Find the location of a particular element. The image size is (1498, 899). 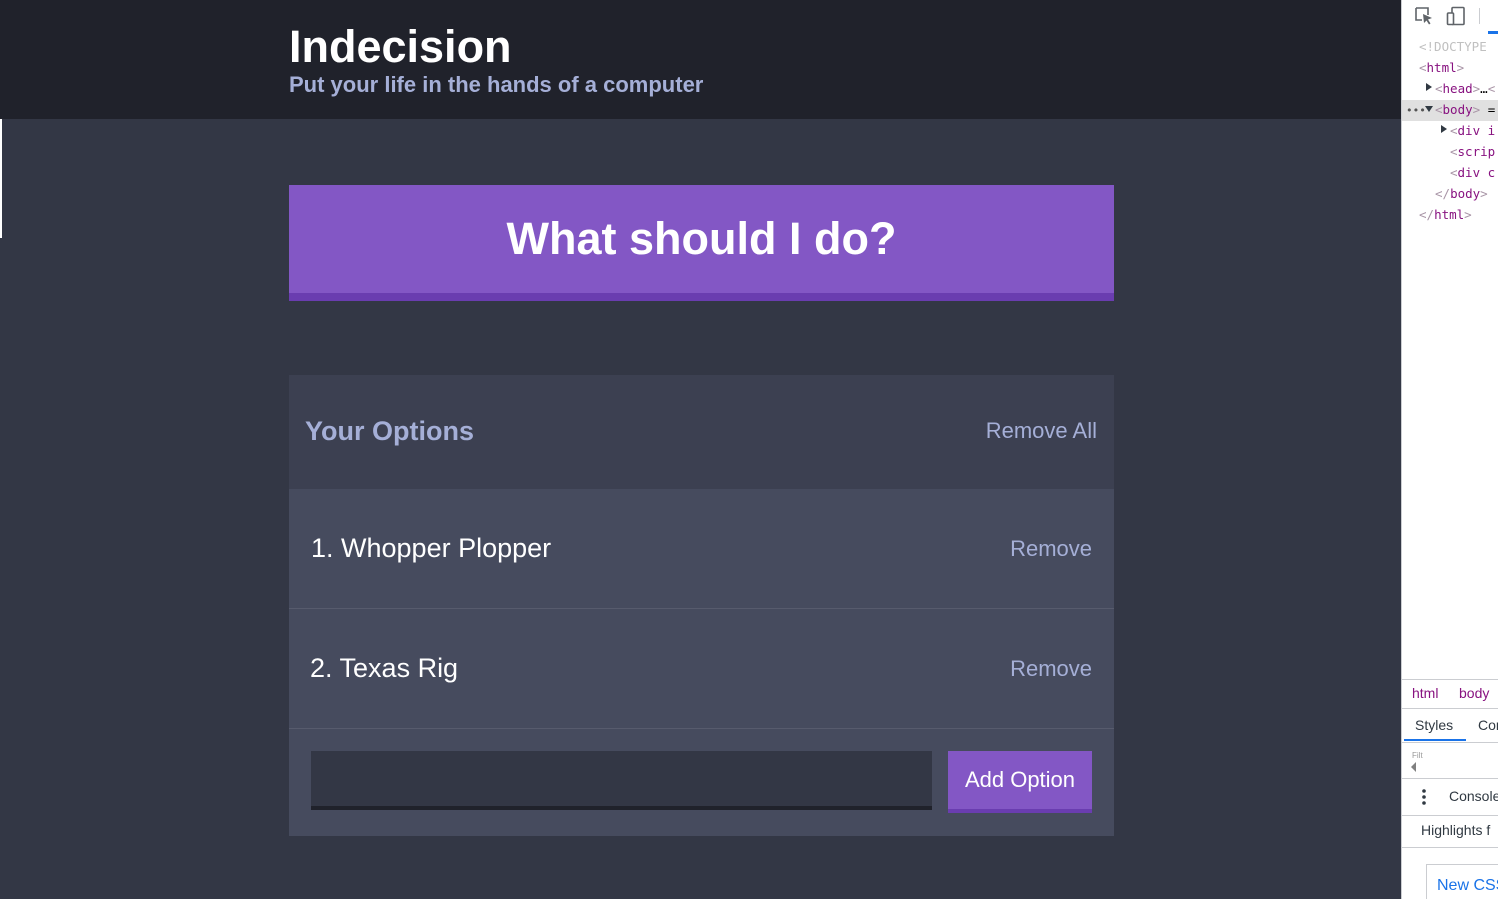

add-option-form: Add Option is located at coordinates (701, 782).